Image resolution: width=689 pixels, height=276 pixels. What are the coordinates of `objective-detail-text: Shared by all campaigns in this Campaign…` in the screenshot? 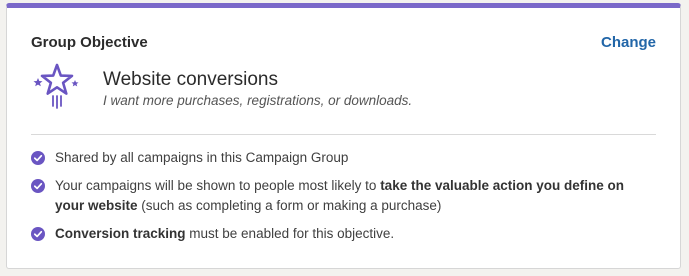 It's located at (201, 158).